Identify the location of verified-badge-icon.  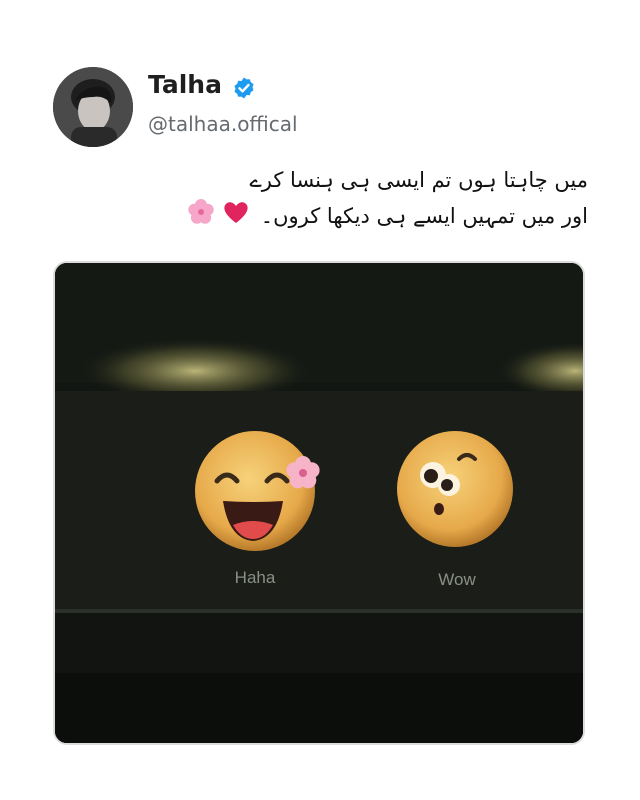
(244, 88).